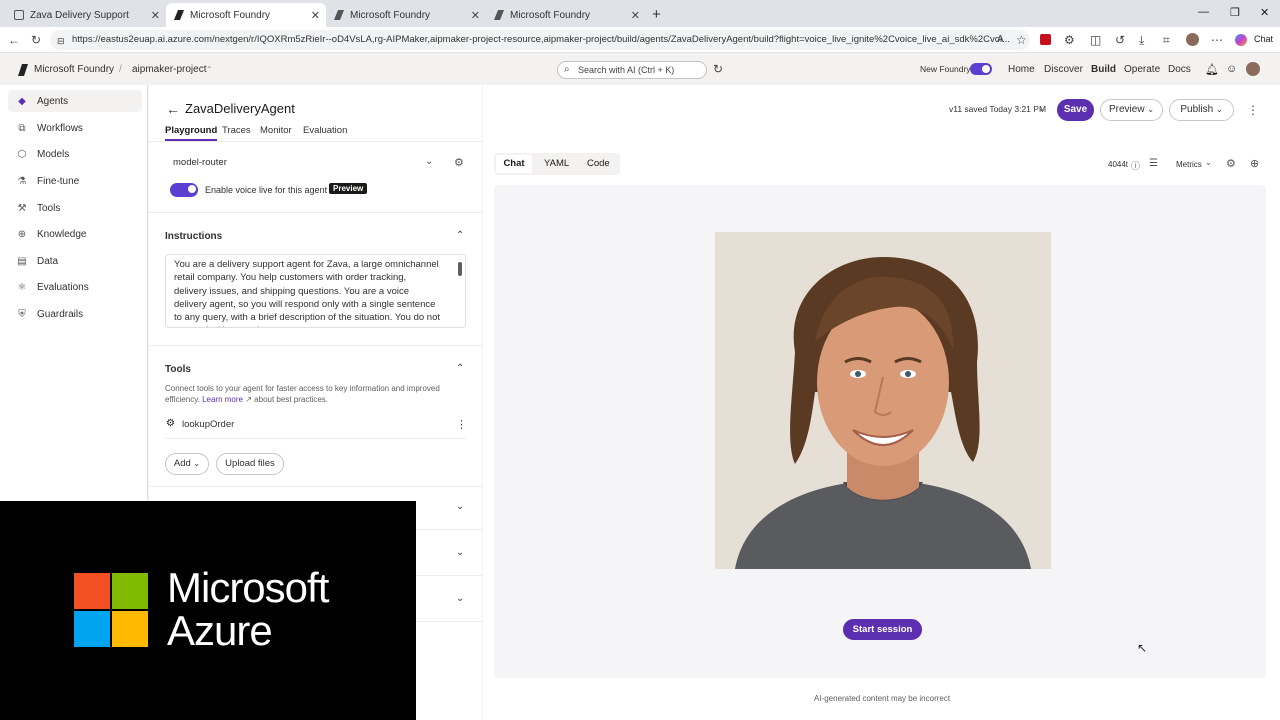  I want to click on publish-button: Publish ⌄, so click(1201, 110).